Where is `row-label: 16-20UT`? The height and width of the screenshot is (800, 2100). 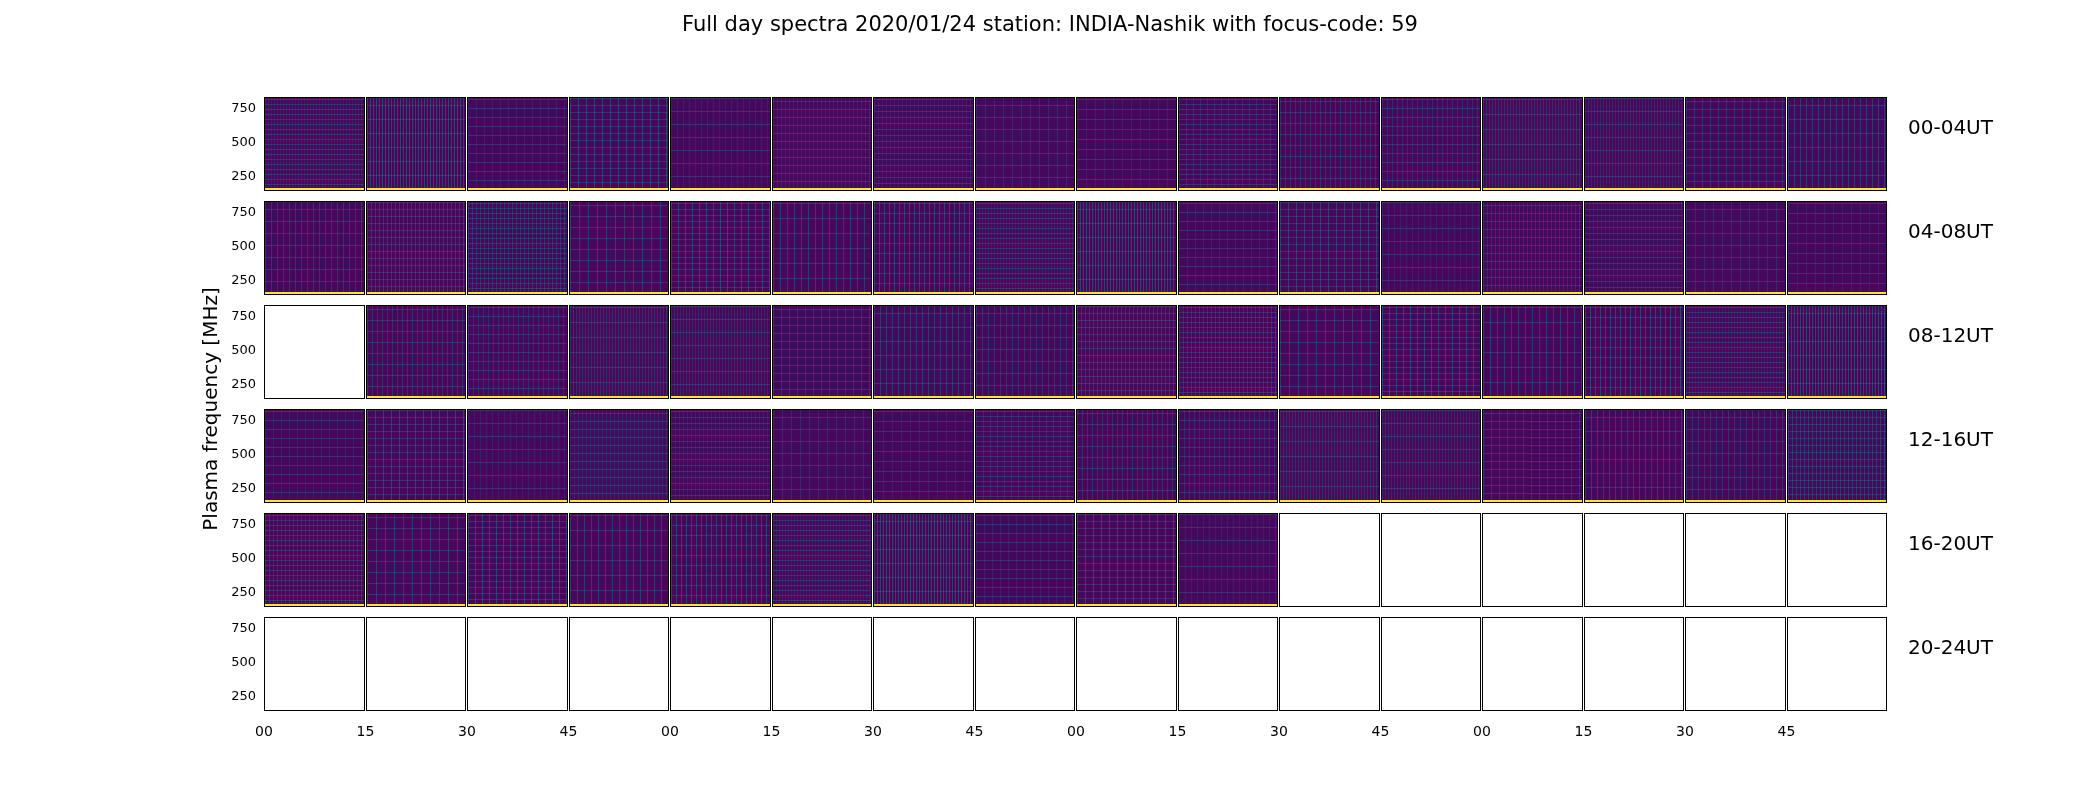 row-label: 16-20UT is located at coordinates (1950, 543).